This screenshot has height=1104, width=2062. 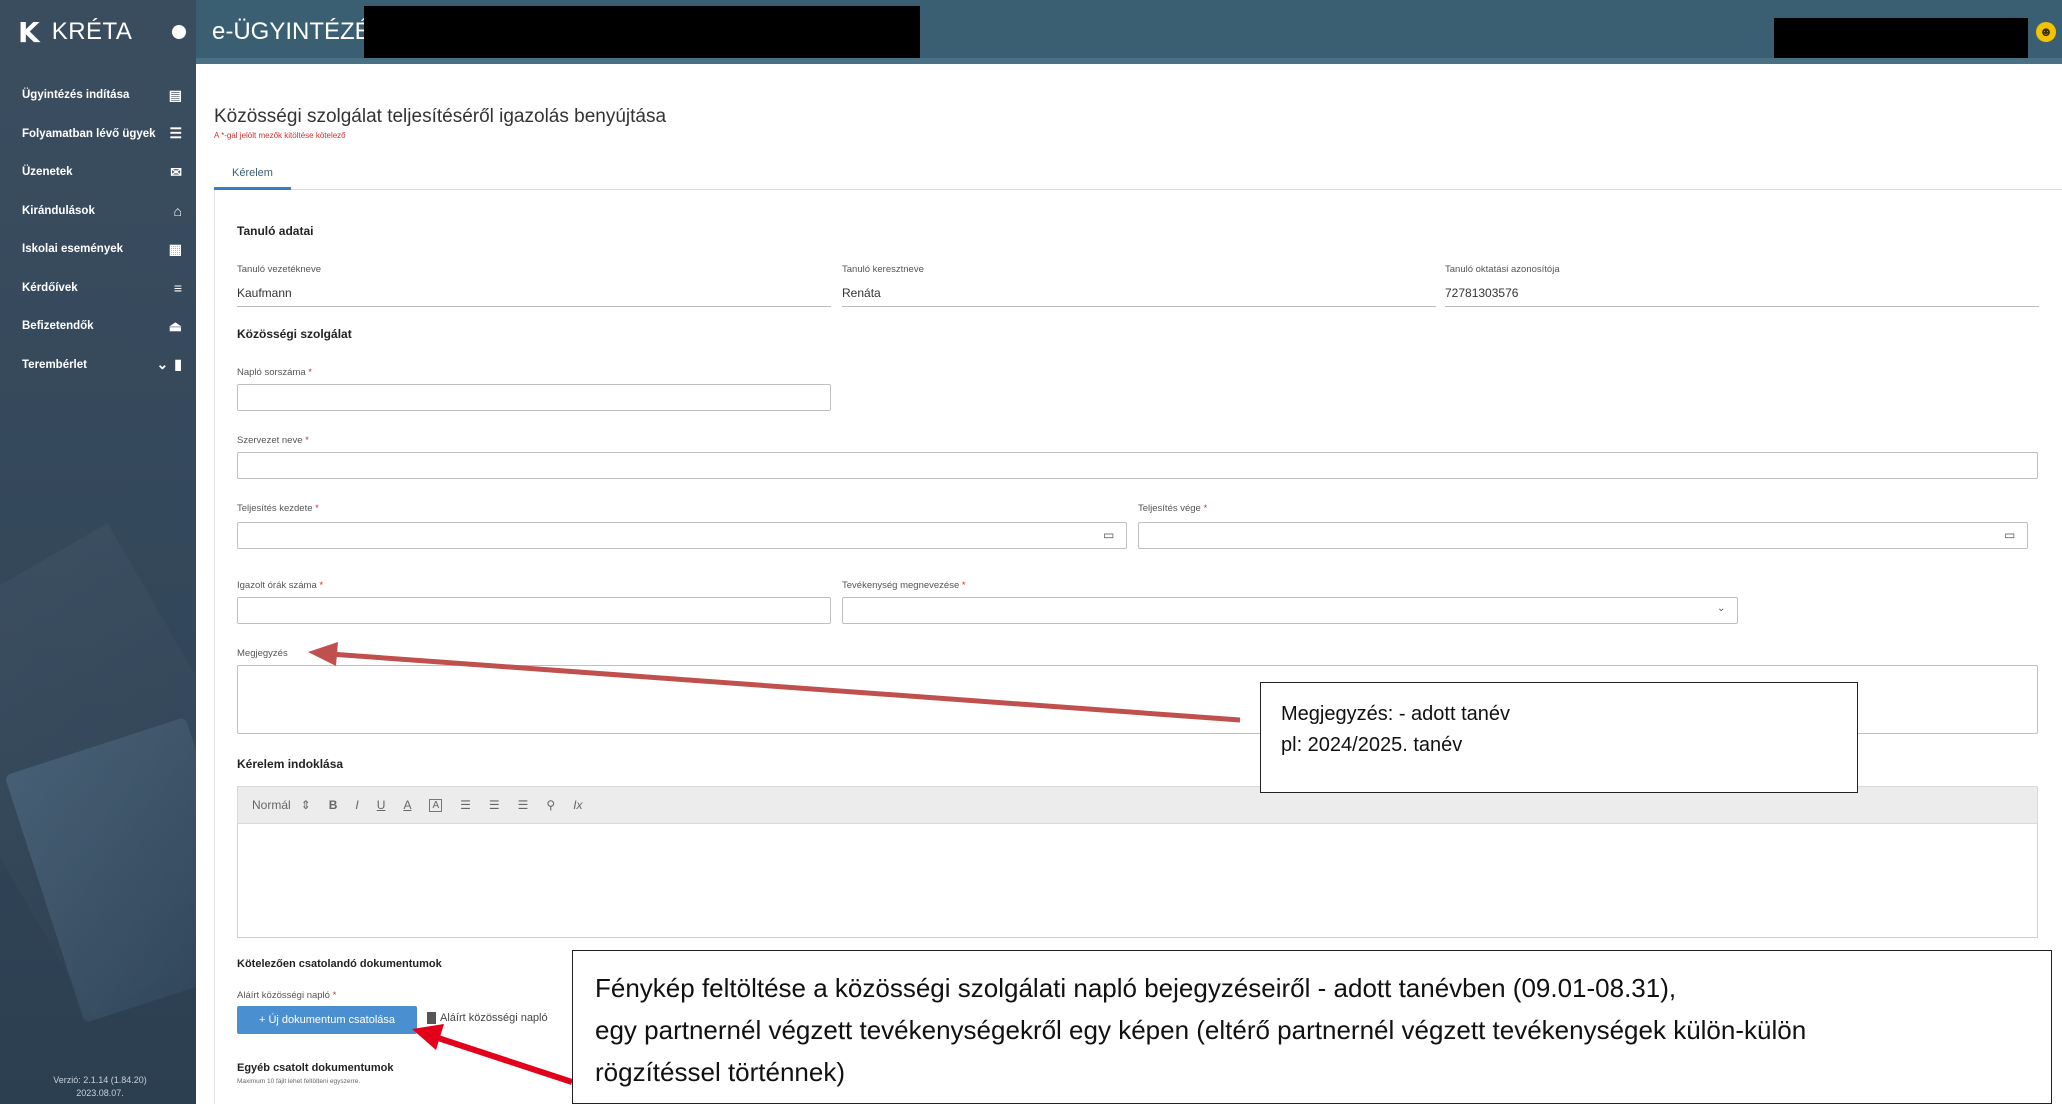 What do you see at coordinates (682, 535) in the screenshot?
I see `start-date-input` at bounding box center [682, 535].